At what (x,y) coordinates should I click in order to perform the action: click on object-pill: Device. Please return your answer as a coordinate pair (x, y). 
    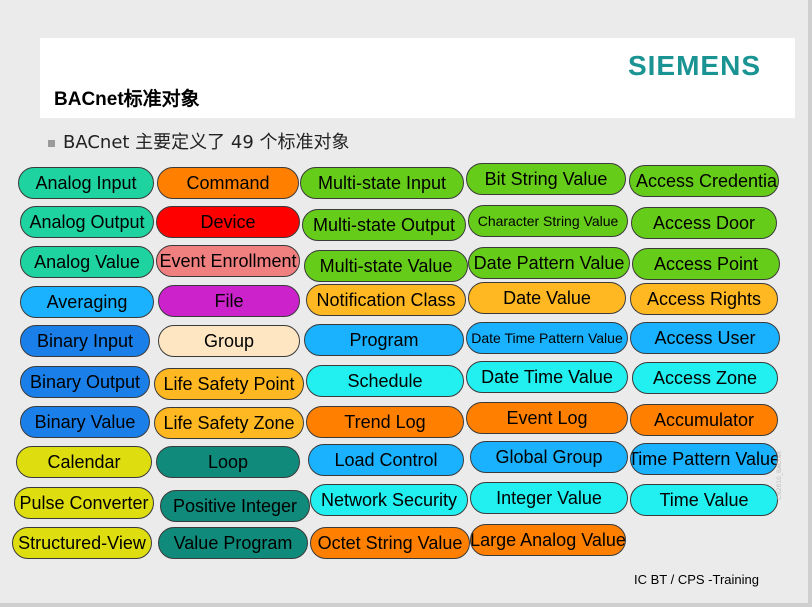
    Looking at the image, I should click on (228, 222).